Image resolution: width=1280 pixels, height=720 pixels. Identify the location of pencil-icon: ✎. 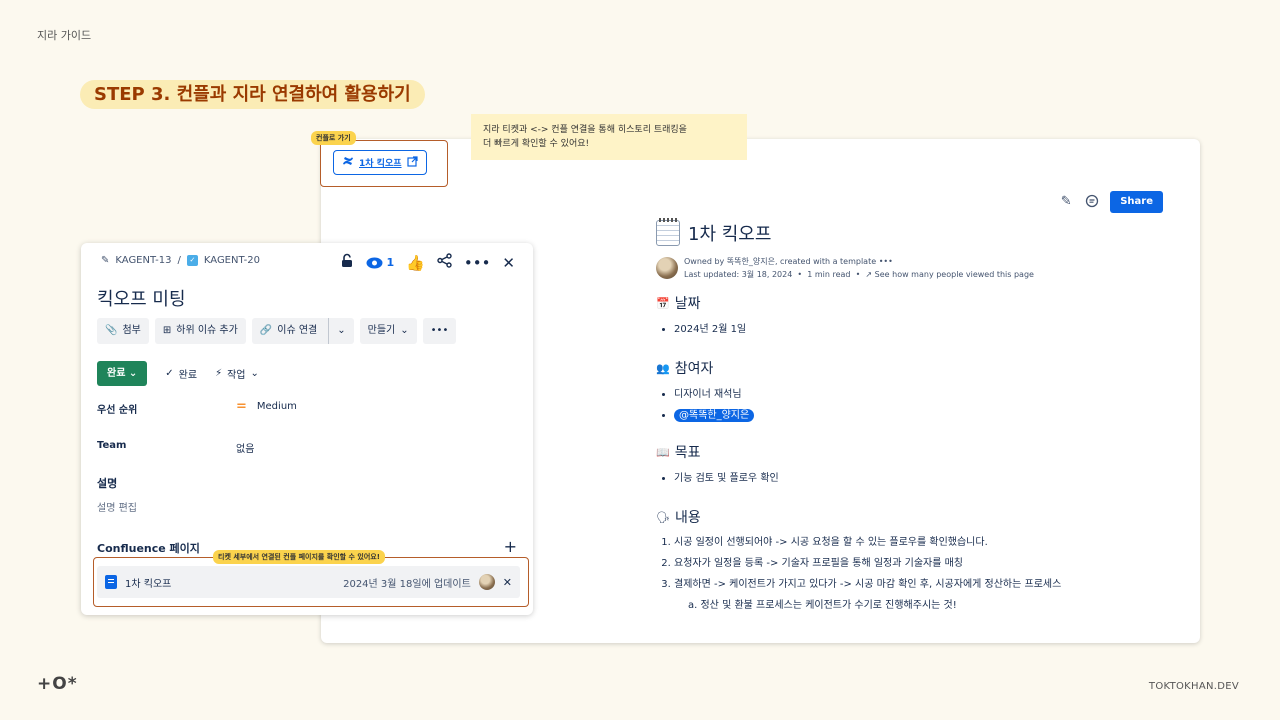
(105, 260).